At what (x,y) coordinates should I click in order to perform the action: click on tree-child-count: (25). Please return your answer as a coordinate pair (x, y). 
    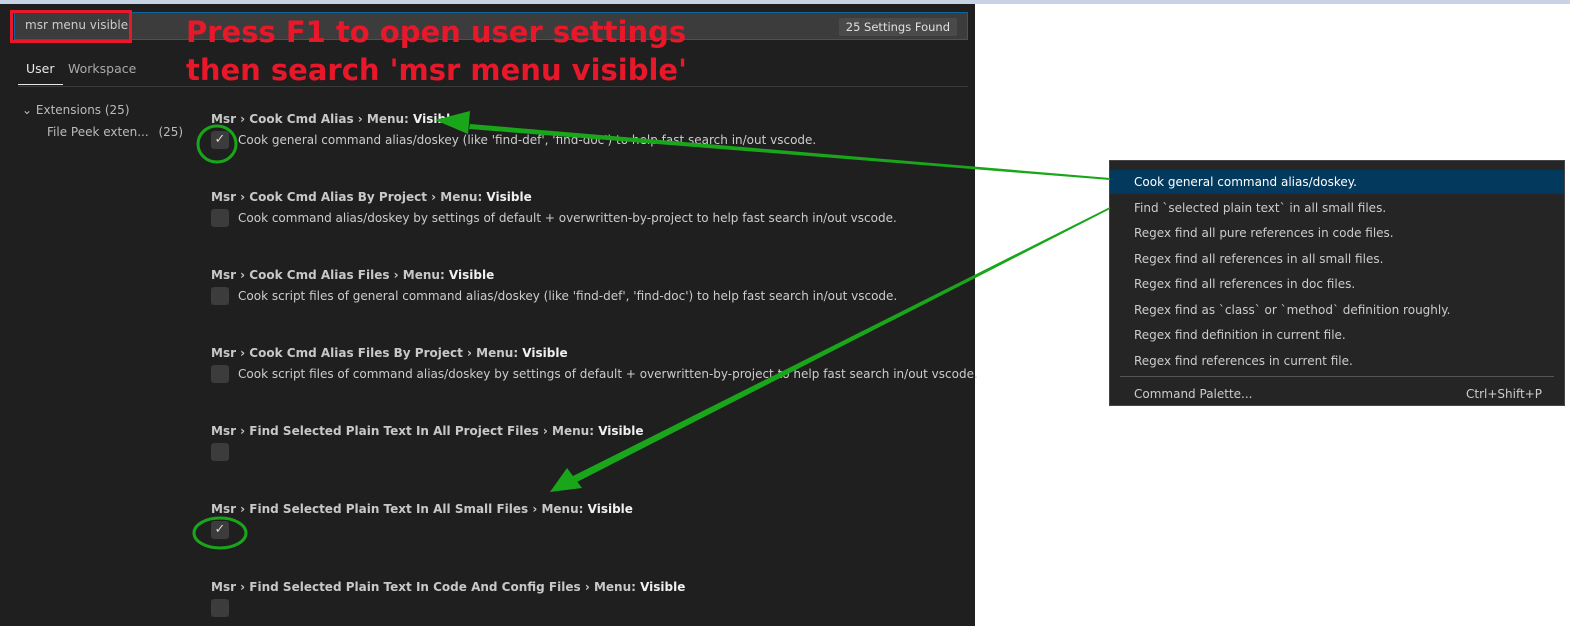
    Looking at the image, I should click on (171, 132).